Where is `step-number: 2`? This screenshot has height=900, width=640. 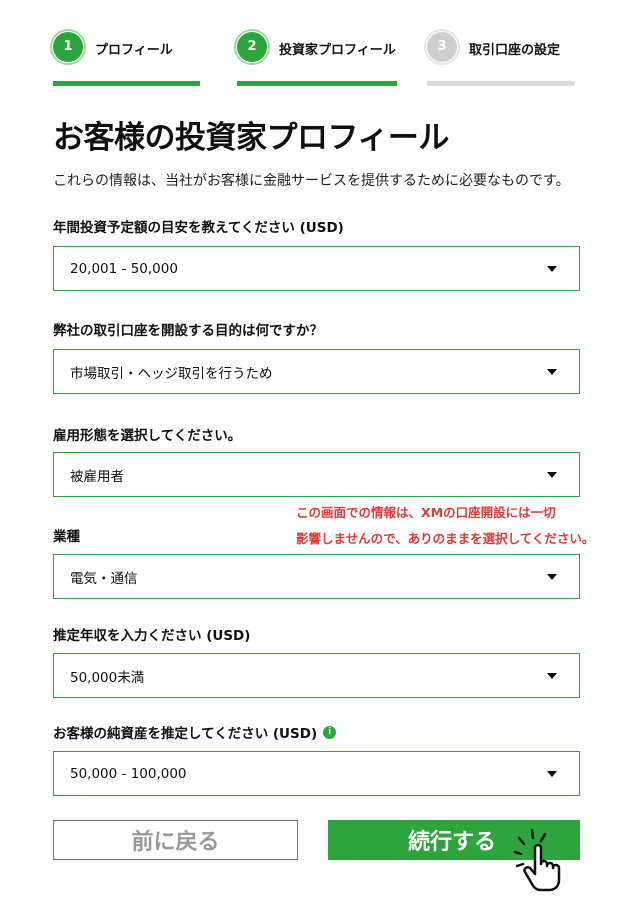 step-number: 2 is located at coordinates (252, 47).